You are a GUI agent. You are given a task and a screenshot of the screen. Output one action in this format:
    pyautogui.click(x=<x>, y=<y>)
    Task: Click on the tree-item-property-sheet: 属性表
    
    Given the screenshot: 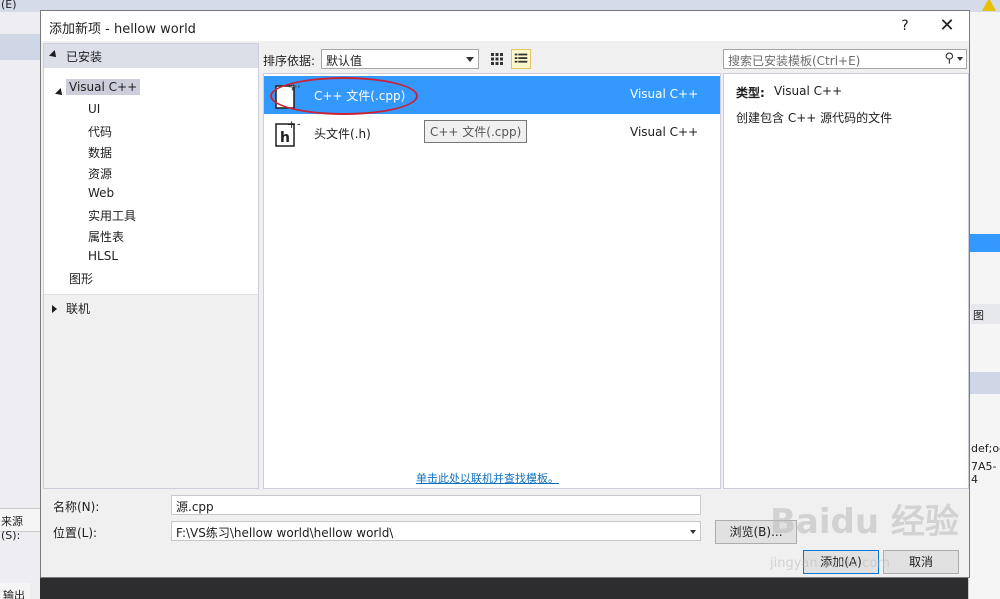 What is the action you would take?
    pyautogui.click(x=106, y=236)
    